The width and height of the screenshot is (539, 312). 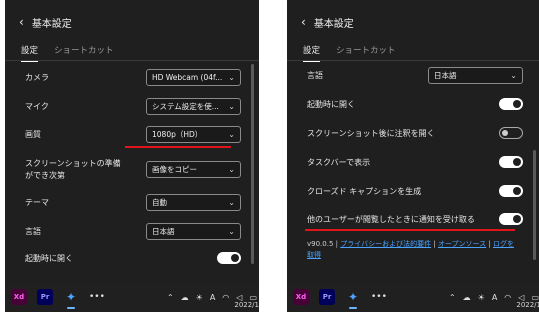 What do you see at coordinates (385, 244) in the screenshot?
I see `privacy-link: プライバシーおよび法的要件` at bounding box center [385, 244].